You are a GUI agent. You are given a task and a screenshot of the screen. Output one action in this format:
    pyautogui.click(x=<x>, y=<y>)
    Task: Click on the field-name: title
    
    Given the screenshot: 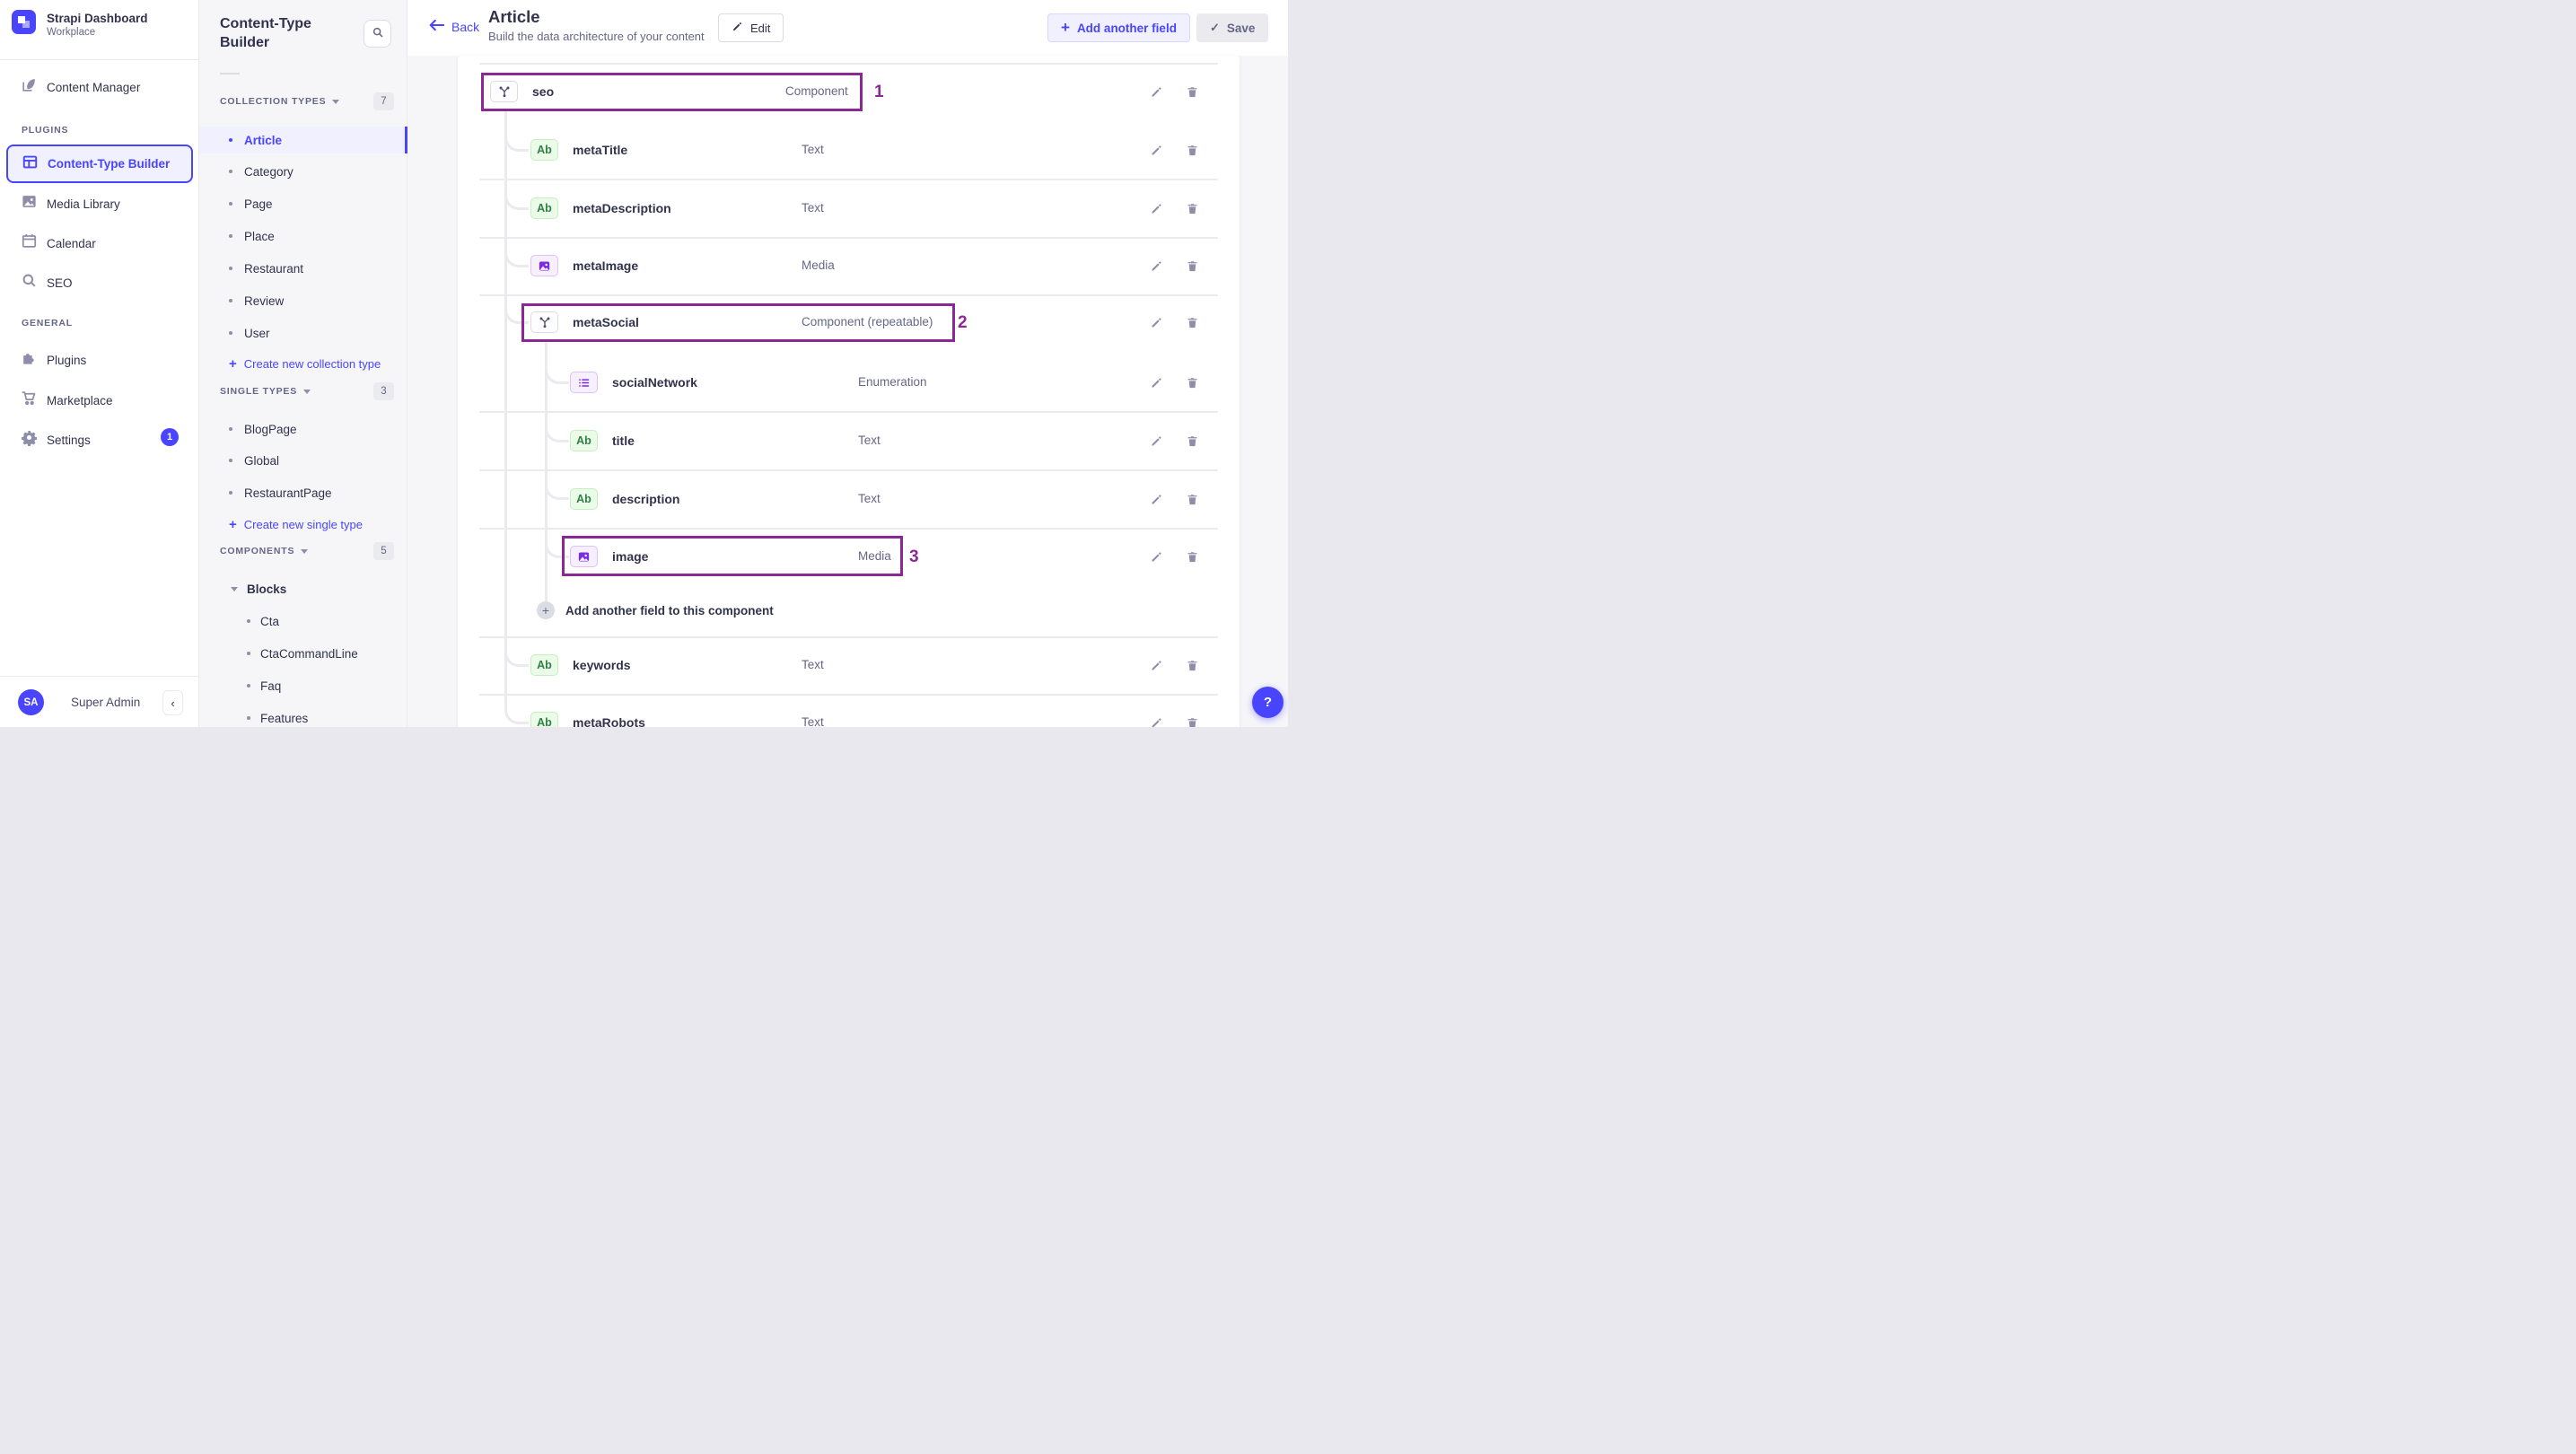 What is the action you would take?
    pyautogui.click(x=623, y=441)
    